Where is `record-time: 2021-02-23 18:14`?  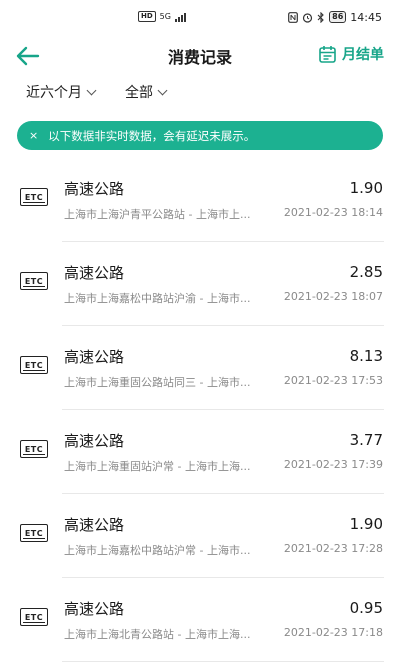 record-time: 2021-02-23 18:14 is located at coordinates (333, 212).